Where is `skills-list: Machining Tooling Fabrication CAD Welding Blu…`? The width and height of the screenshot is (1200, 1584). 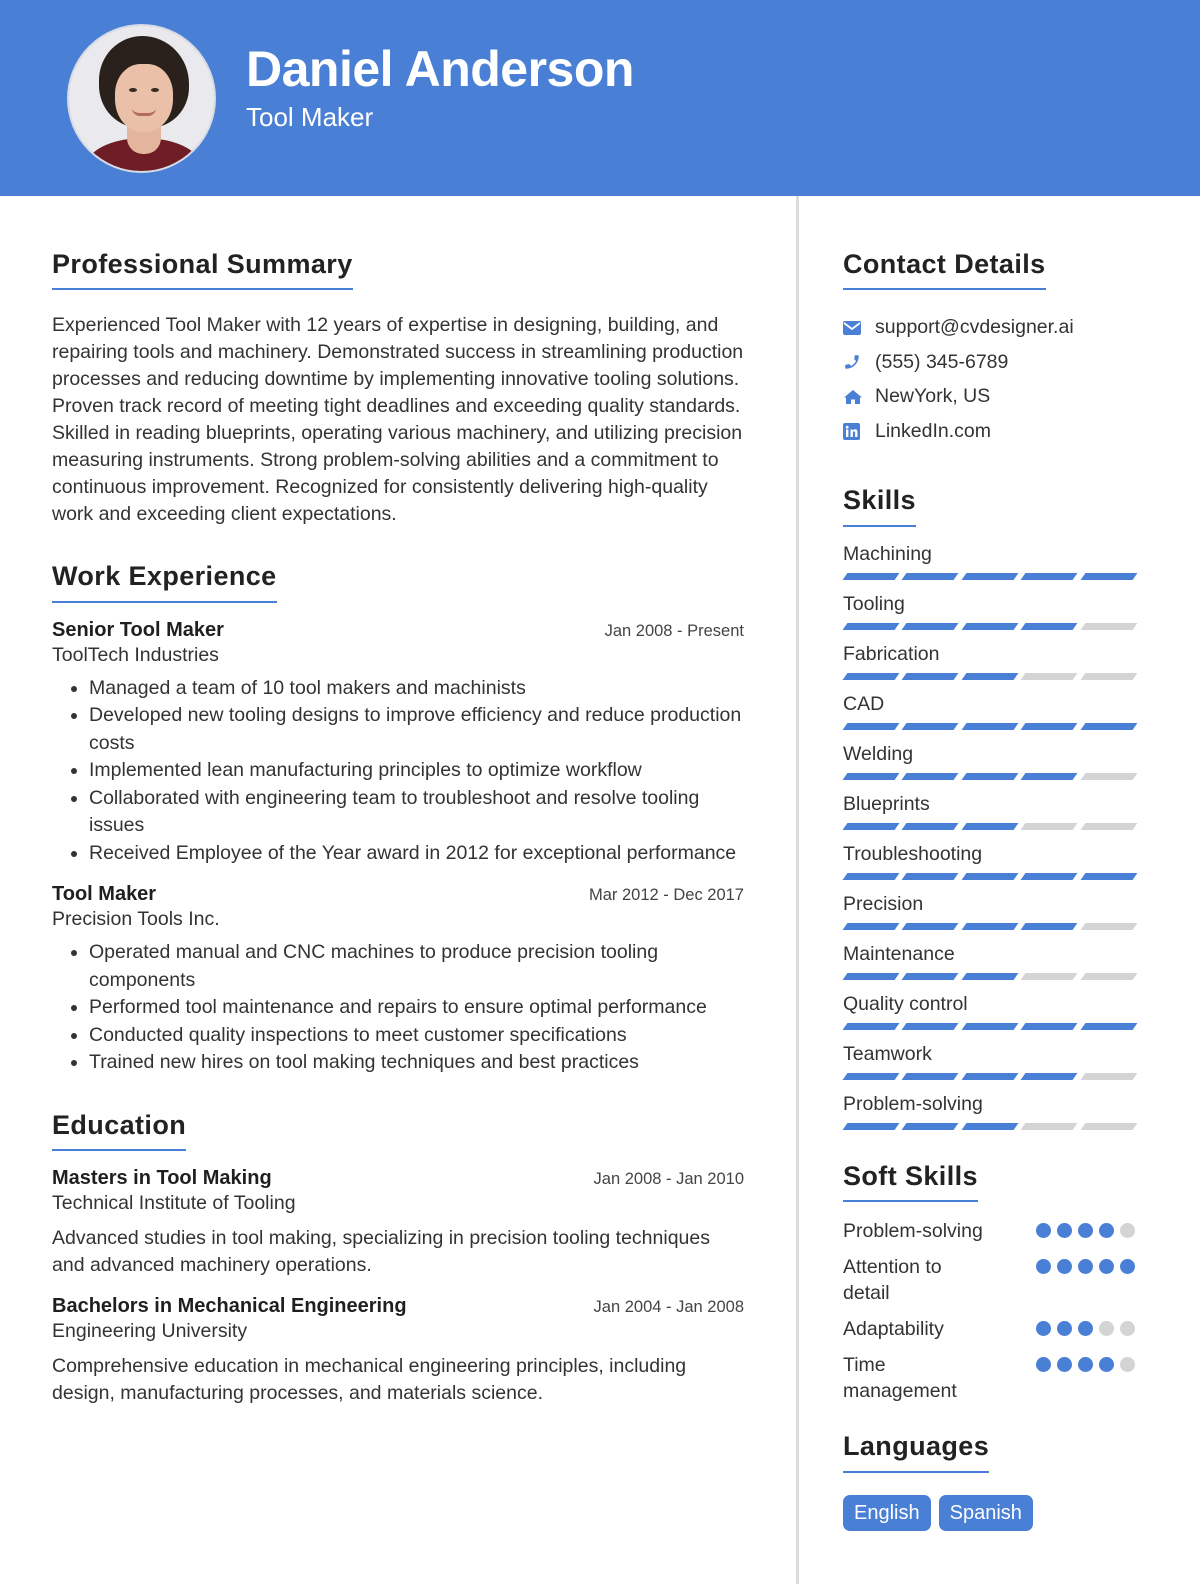
skills-list: Machining Tooling Fabrication CAD Welding Blu… is located at coordinates (990, 835).